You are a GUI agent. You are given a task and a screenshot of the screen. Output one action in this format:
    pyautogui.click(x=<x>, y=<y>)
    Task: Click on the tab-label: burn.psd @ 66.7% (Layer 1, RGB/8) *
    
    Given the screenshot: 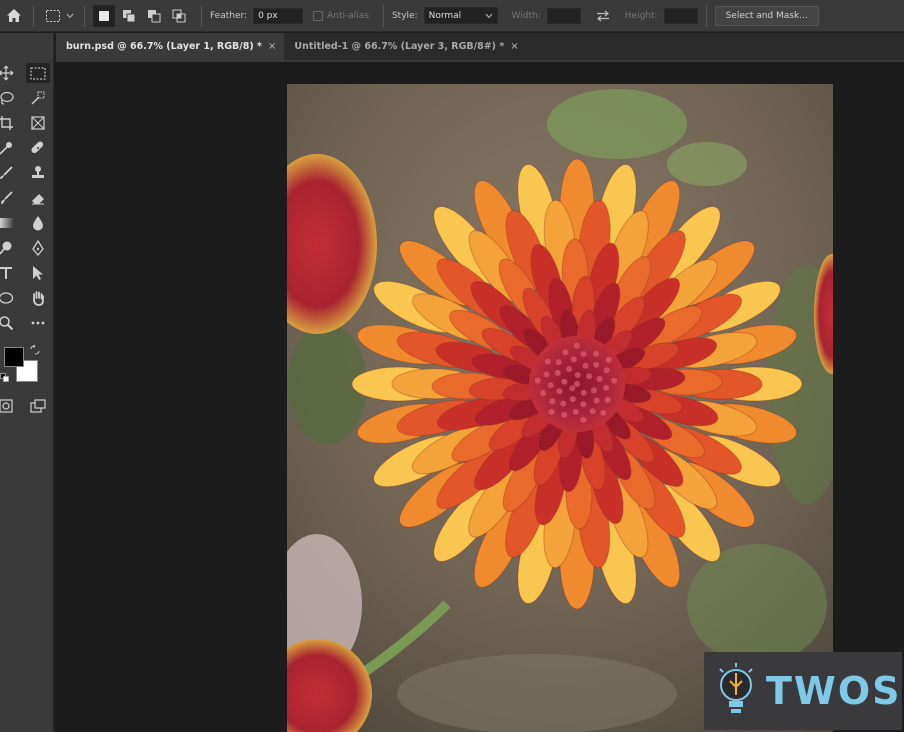 What is the action you would take?
    pyautogui.click(x=164, y=46)
    